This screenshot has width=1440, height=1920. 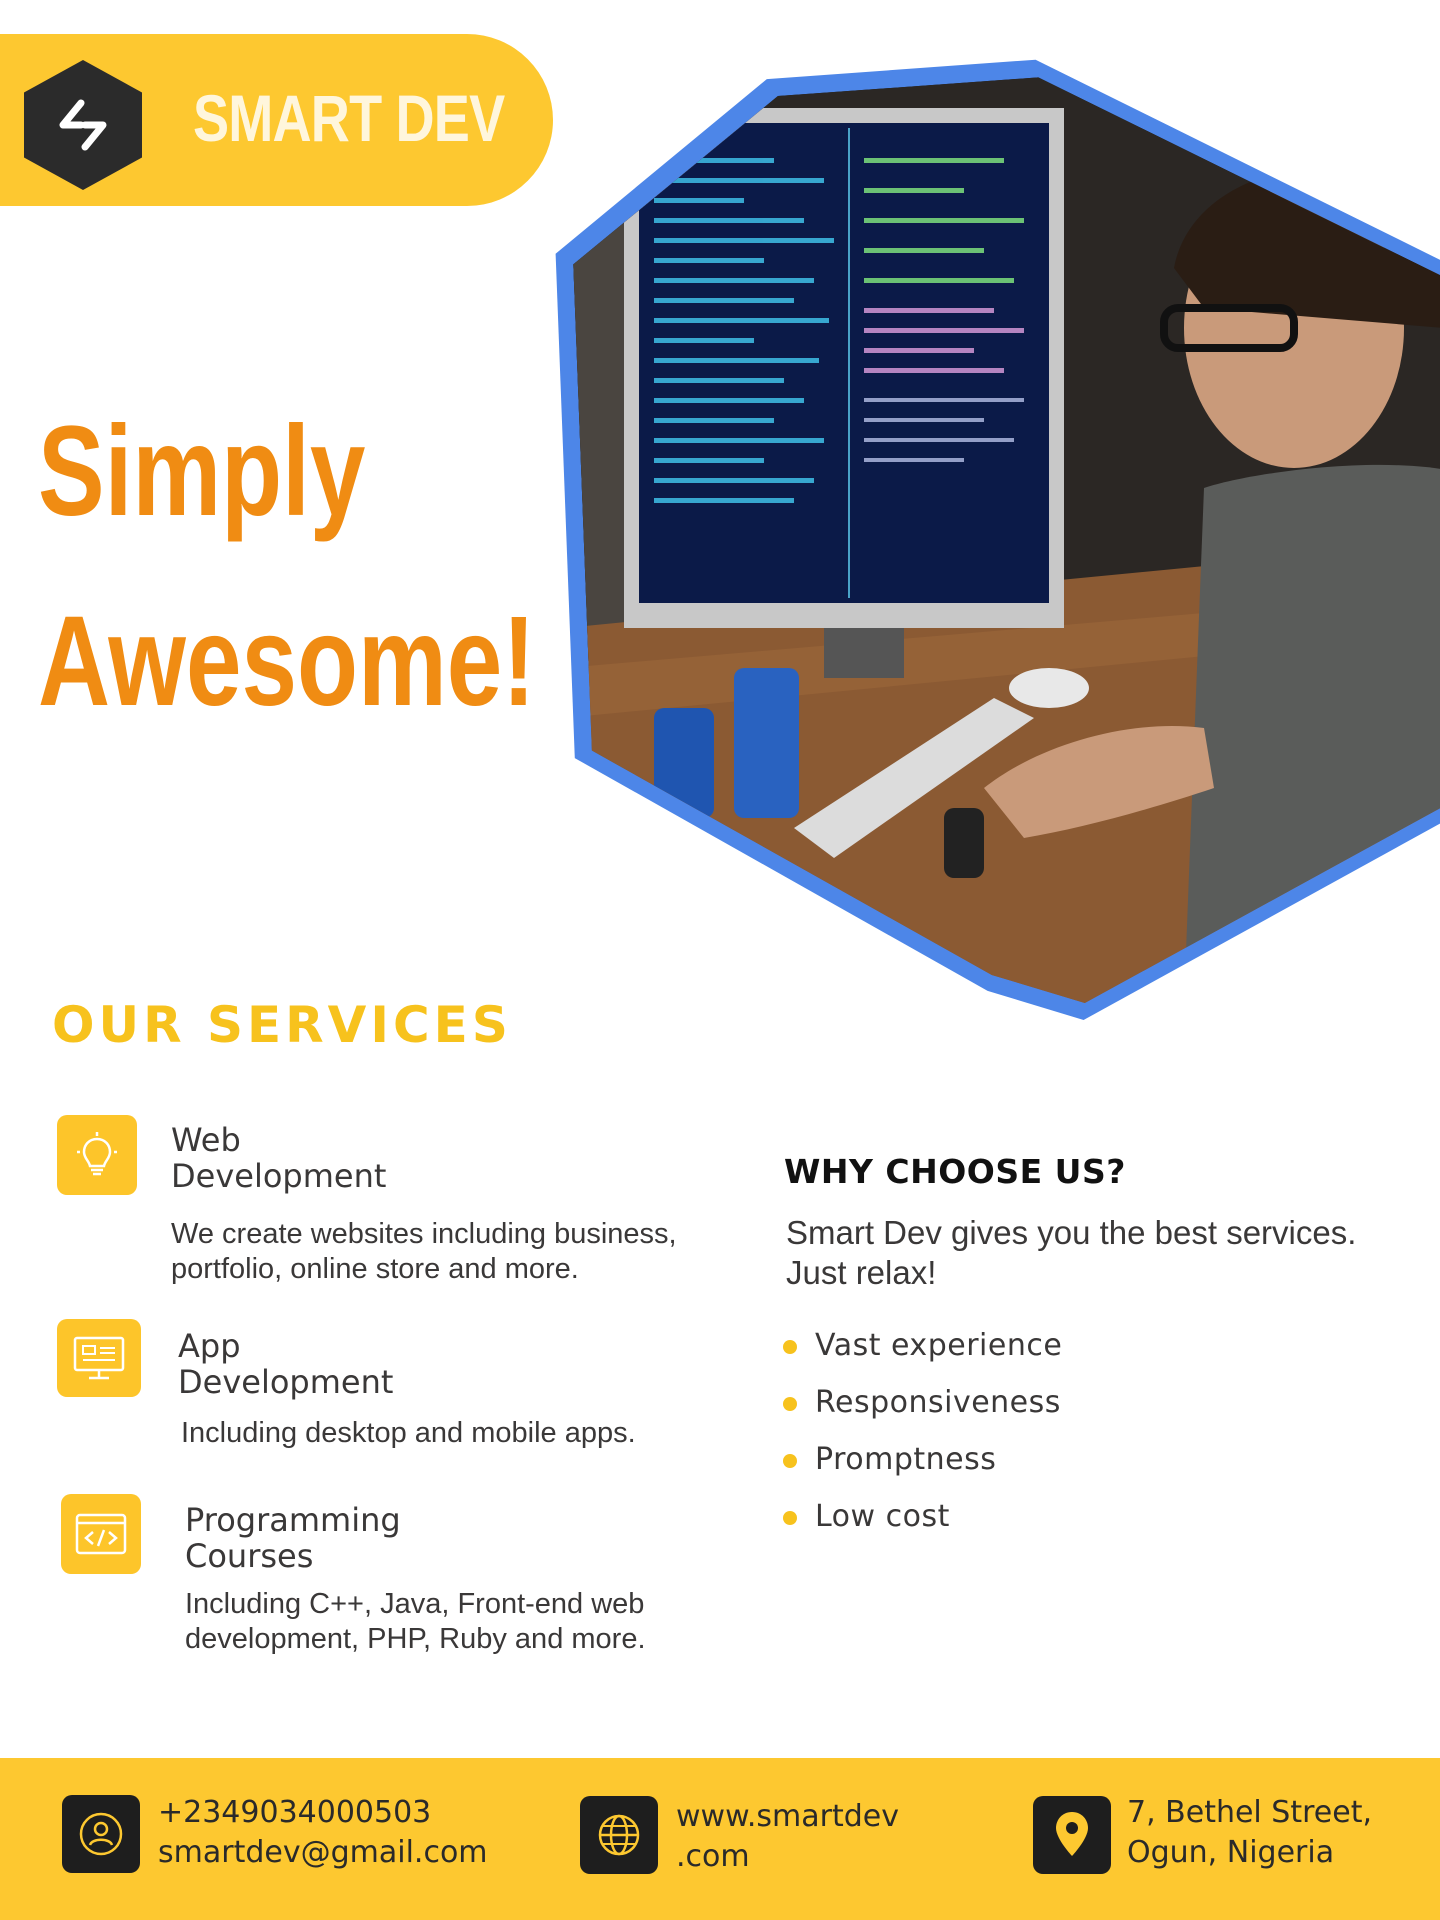 I want to click on service-courses-desc-line-2: development, PHP, Ruby and more., so click(x=415, y=1639).